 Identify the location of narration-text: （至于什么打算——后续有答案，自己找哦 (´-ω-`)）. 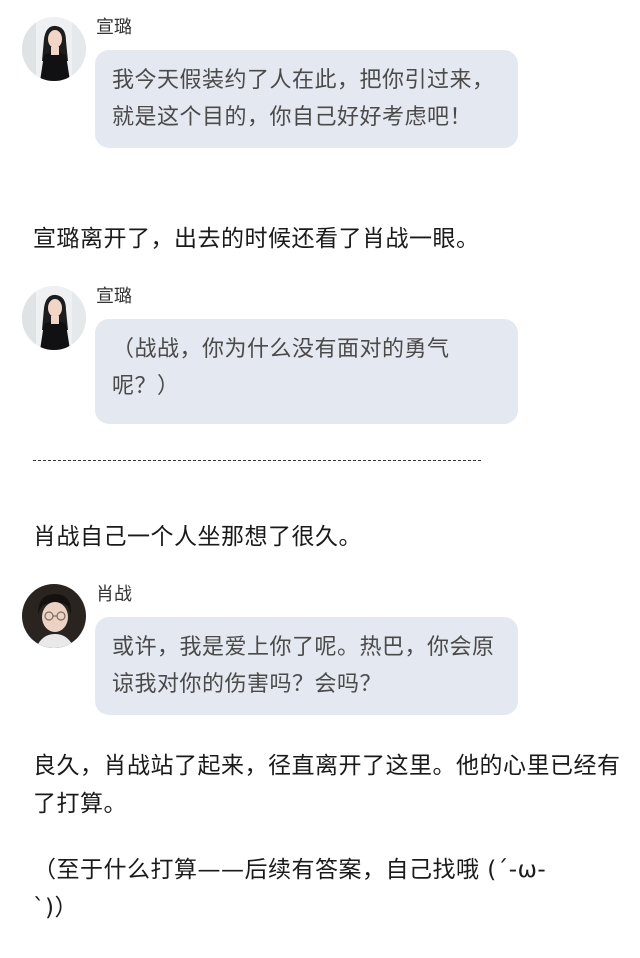
(290, 889).